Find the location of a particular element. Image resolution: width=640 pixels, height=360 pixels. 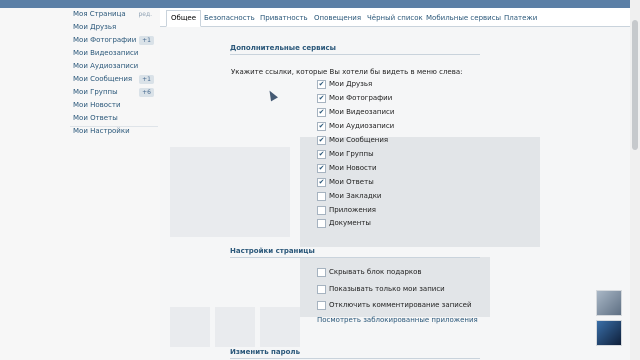

option-label: Скрывать блок подарков is located at coordinates (375, 272).